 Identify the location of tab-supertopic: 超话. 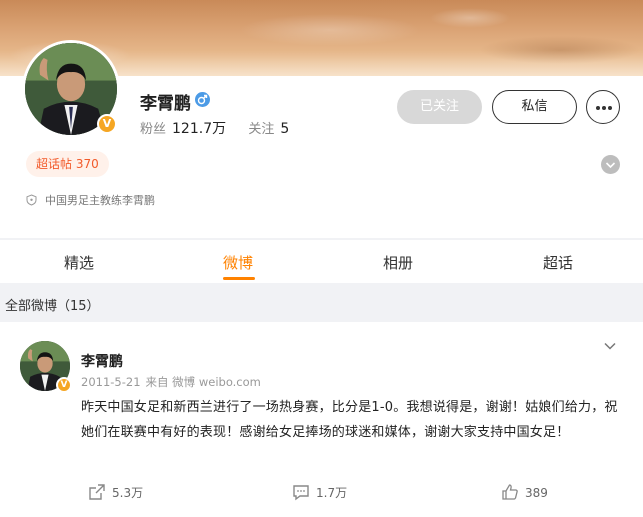
(558, 262).